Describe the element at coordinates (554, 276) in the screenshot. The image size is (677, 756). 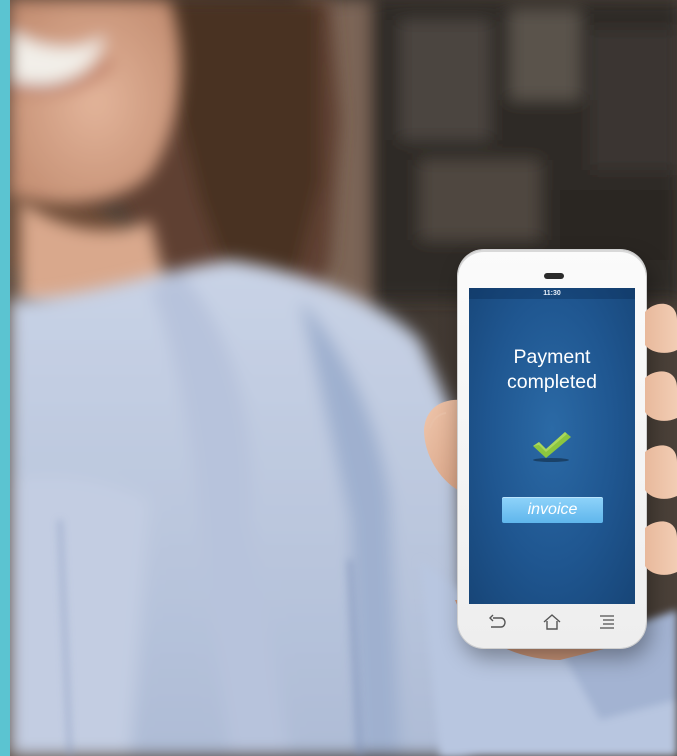
I see `earpiece` at that location.